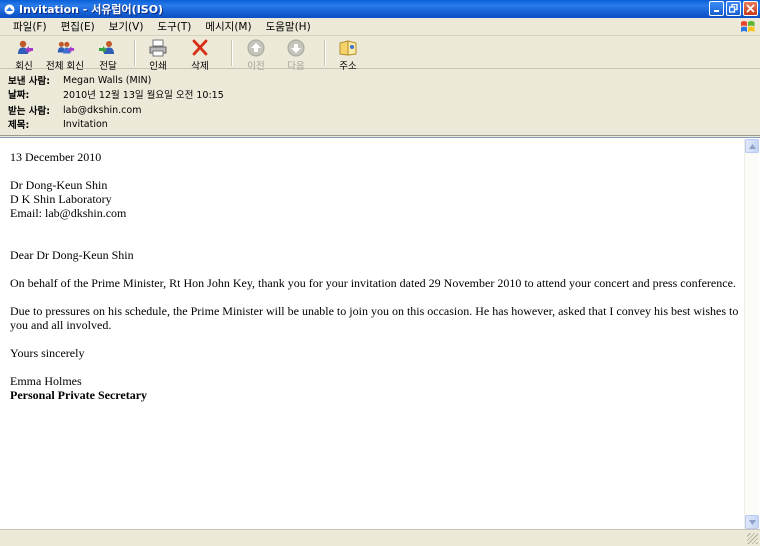  Describe the element at coordinates (380, 54) in the screenshot. I see `toolbar: 회신 전체 회신 전달 인쇄 삭제 이전 다음 주소` at that location.